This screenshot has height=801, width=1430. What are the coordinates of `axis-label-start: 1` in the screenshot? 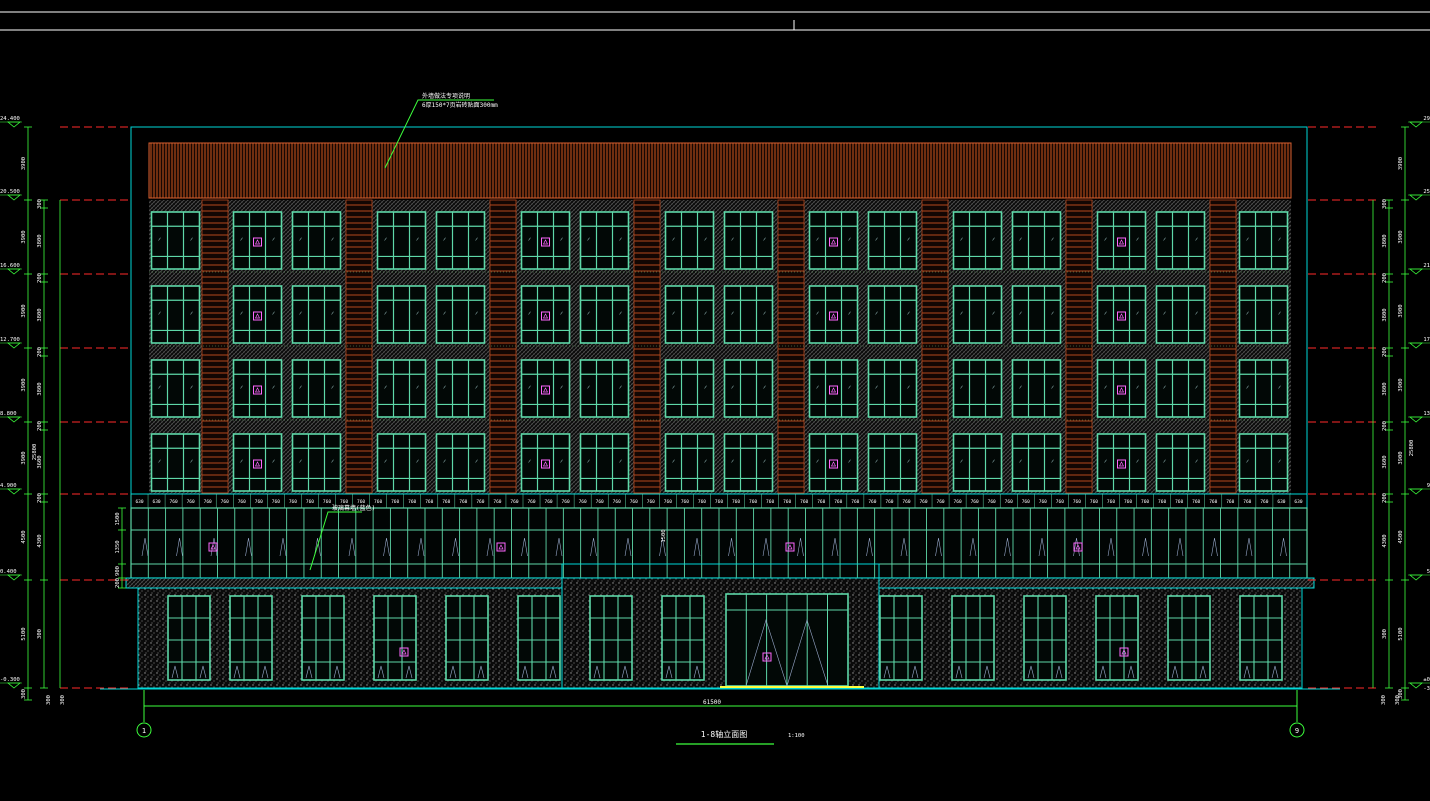 It's located at (144, 731).